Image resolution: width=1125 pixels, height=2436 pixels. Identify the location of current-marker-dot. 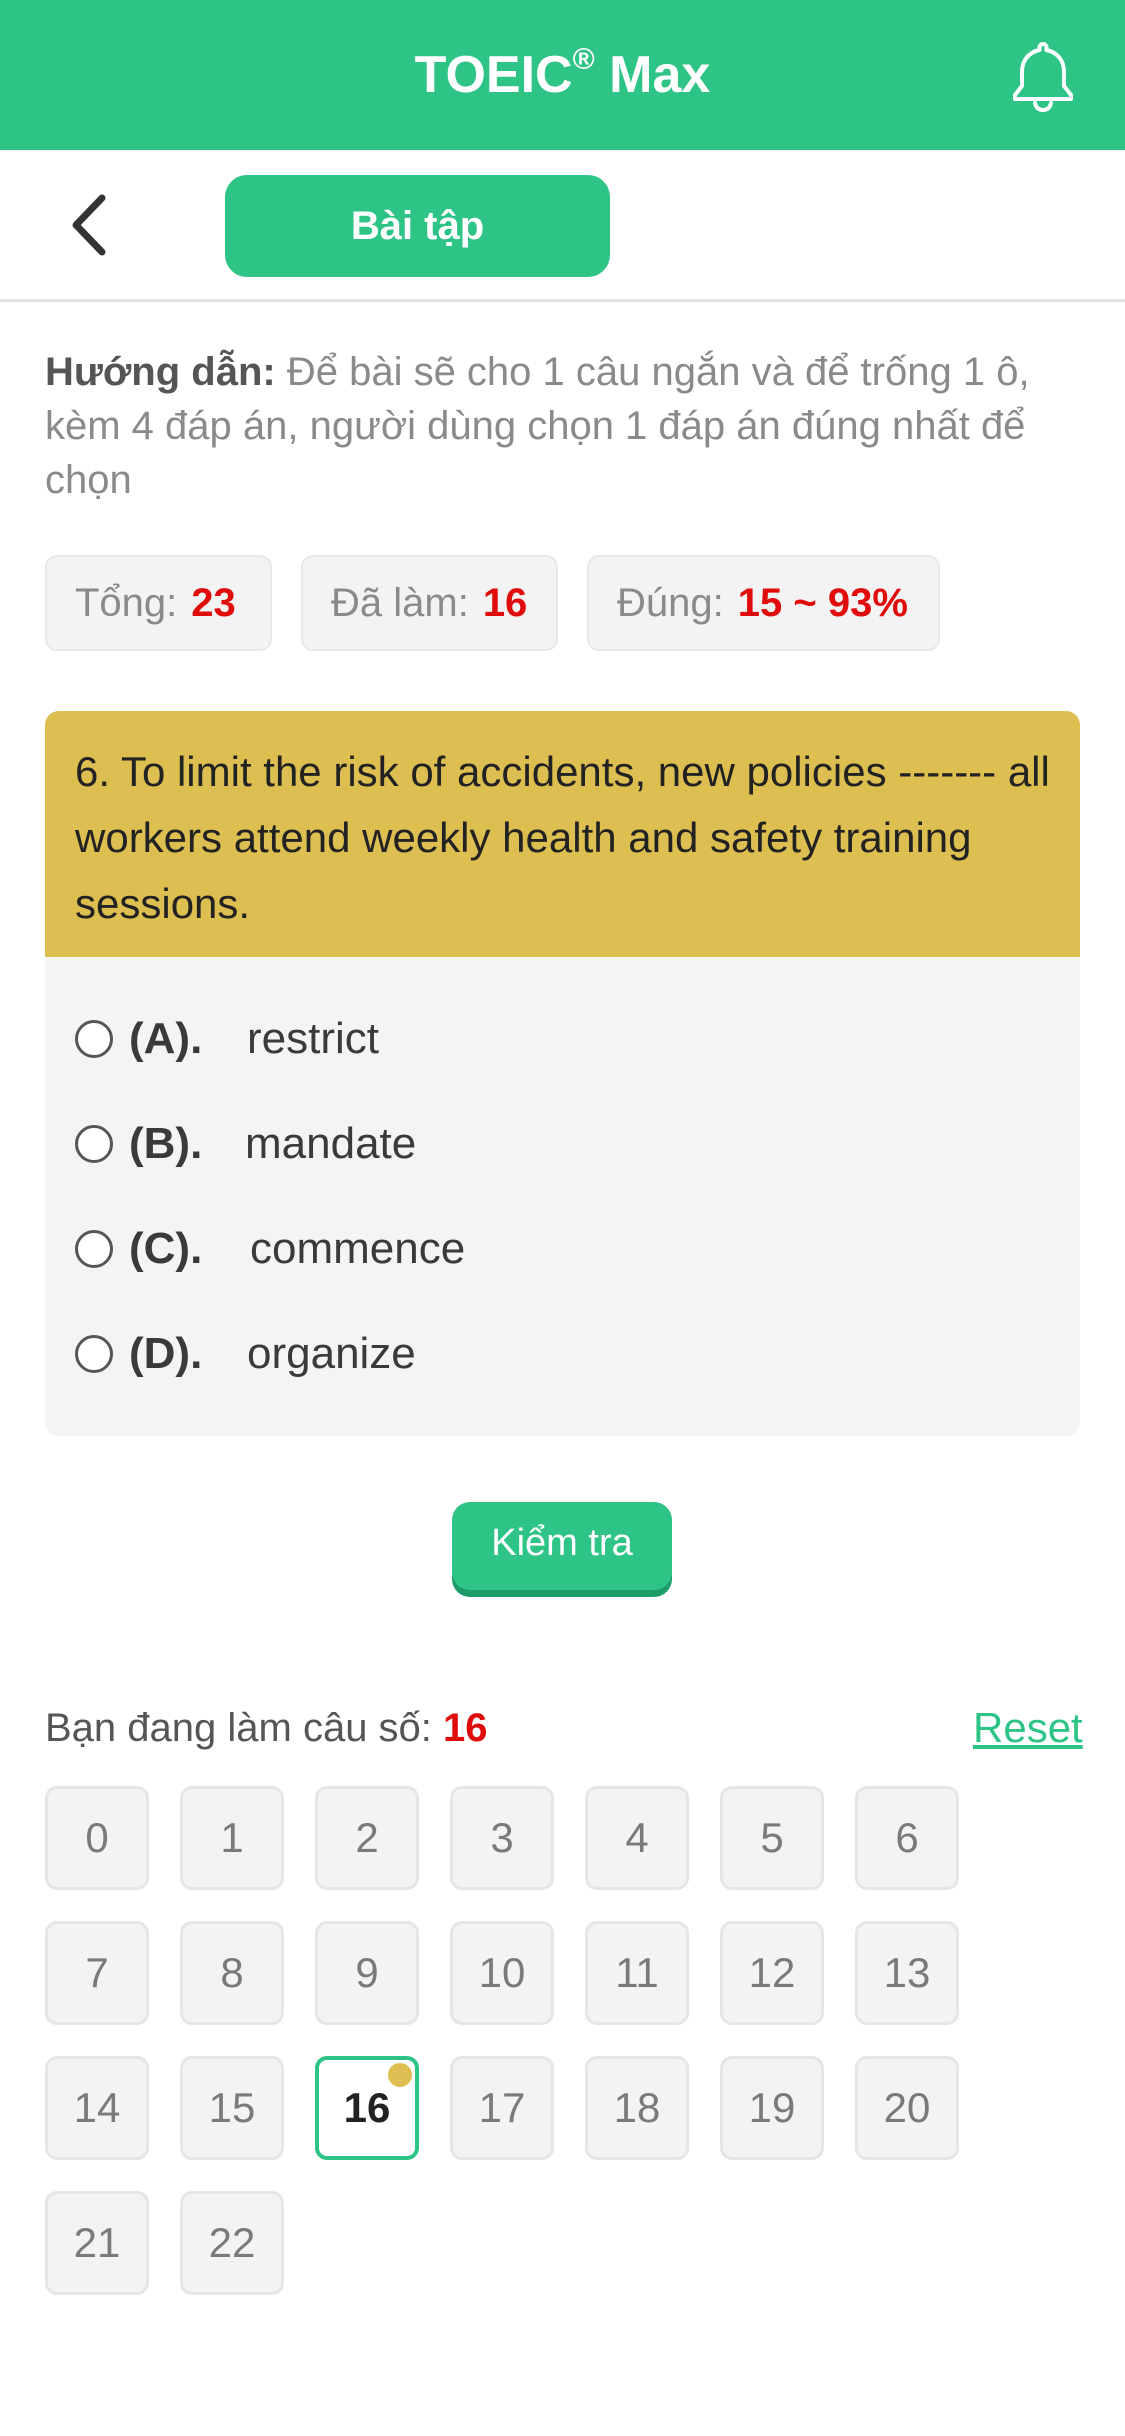
(400, 2075).